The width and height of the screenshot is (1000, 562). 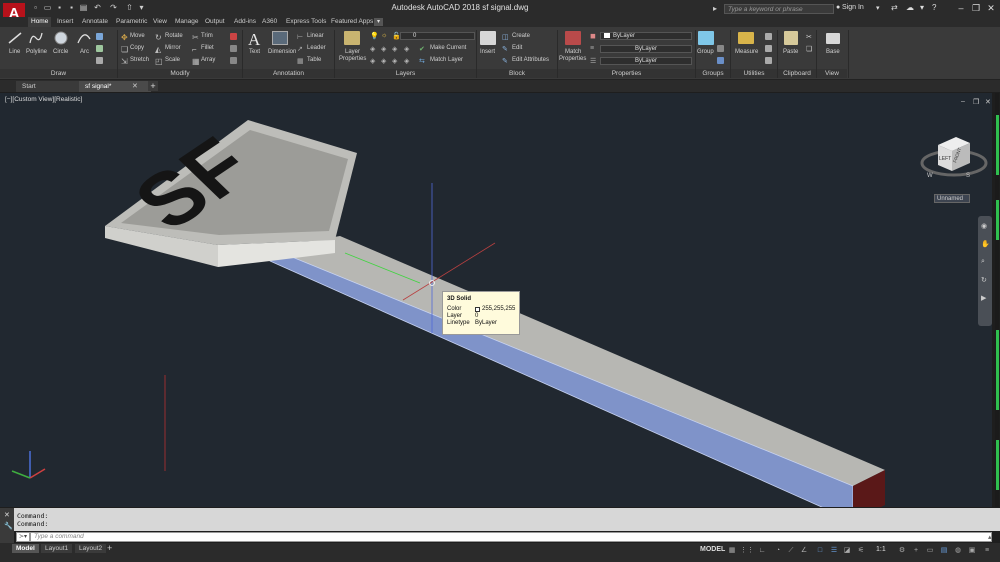 What do you see at coordinates (316, 48) in the screenshot?
I see `leader-button: Leader` at bounding box center [316, 48].